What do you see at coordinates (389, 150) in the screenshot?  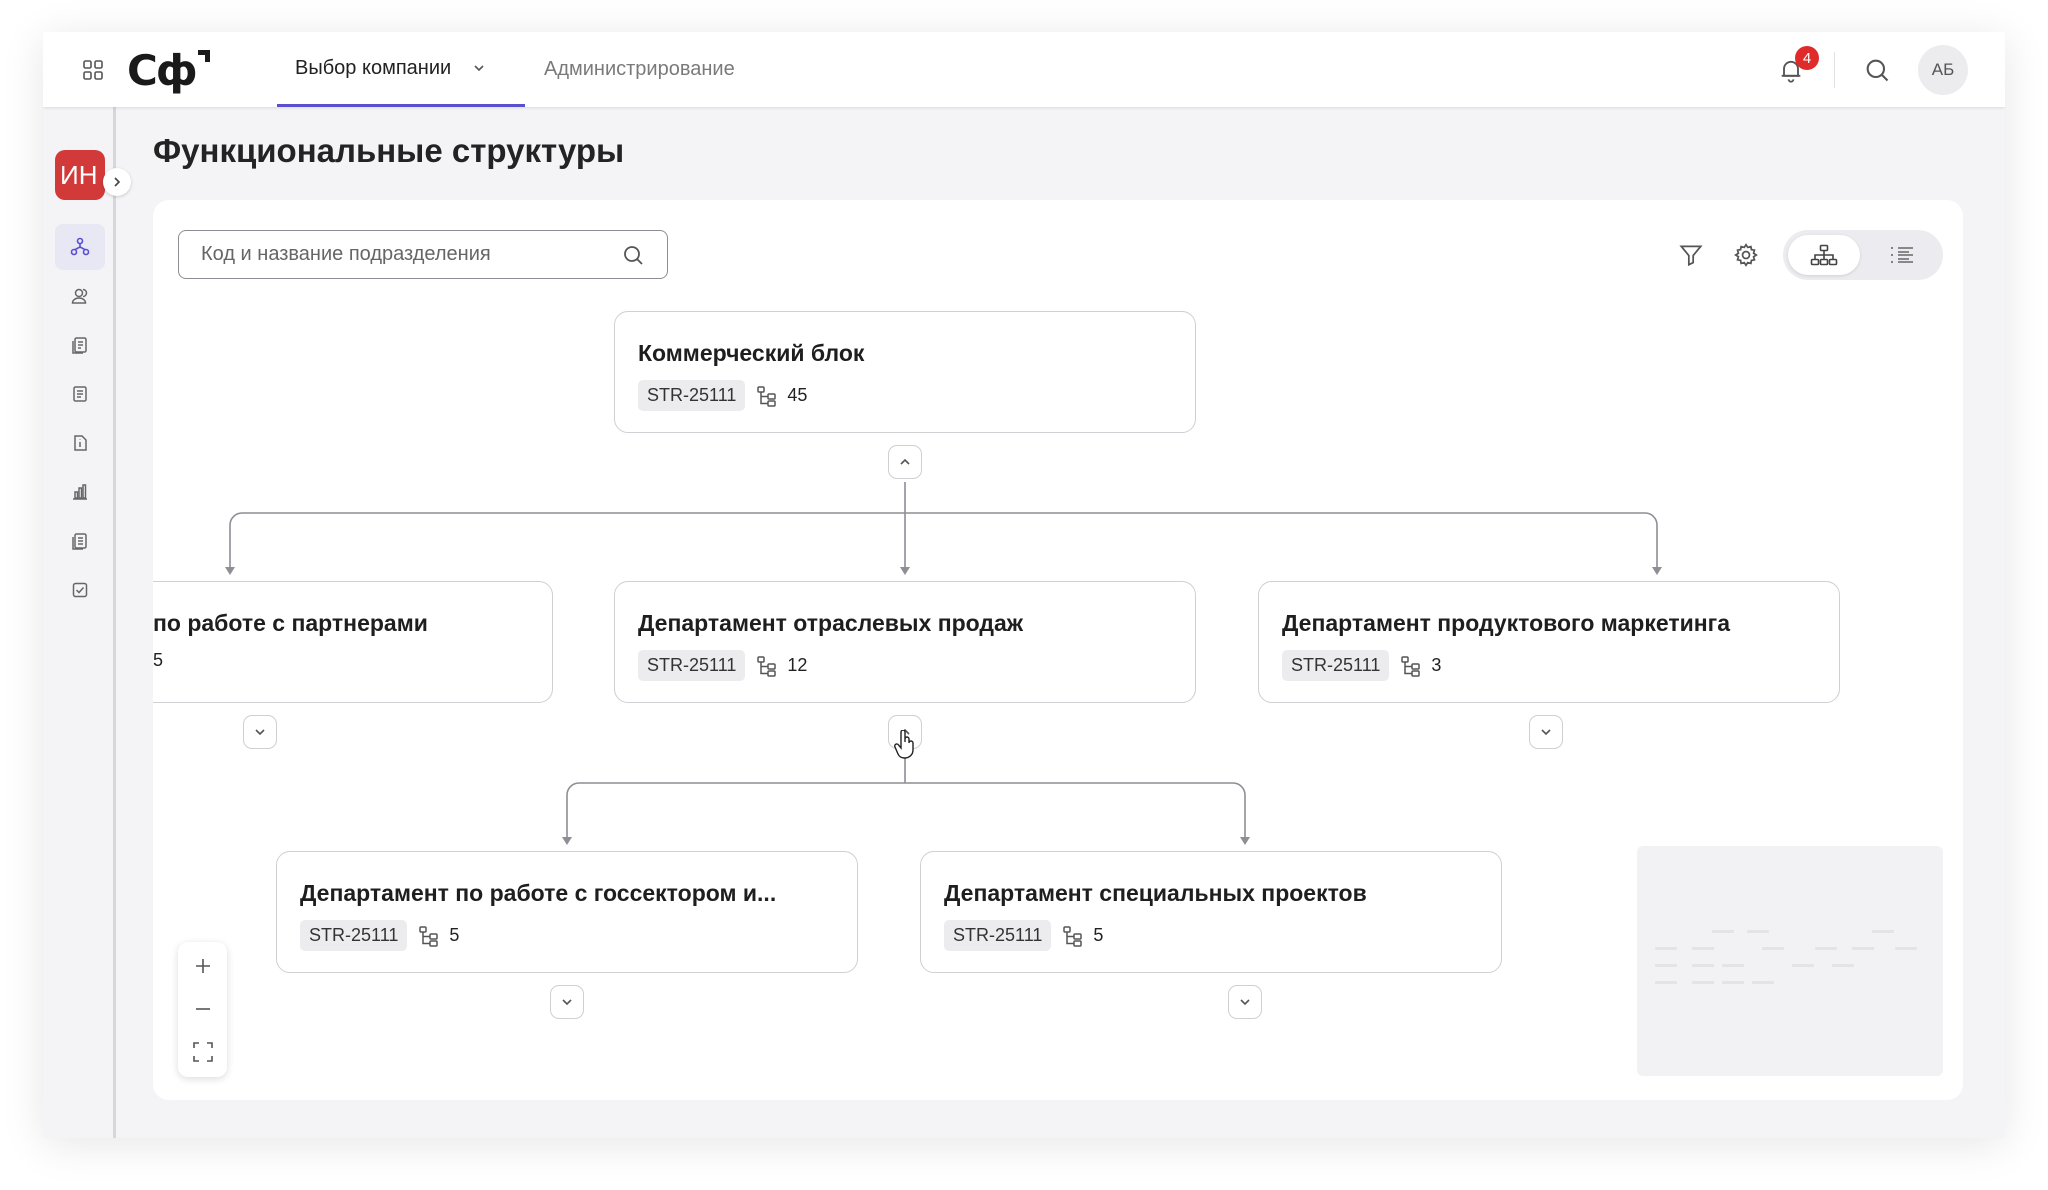 I see `page-title: Функциональные структуры` at bounding box center [389, 150].